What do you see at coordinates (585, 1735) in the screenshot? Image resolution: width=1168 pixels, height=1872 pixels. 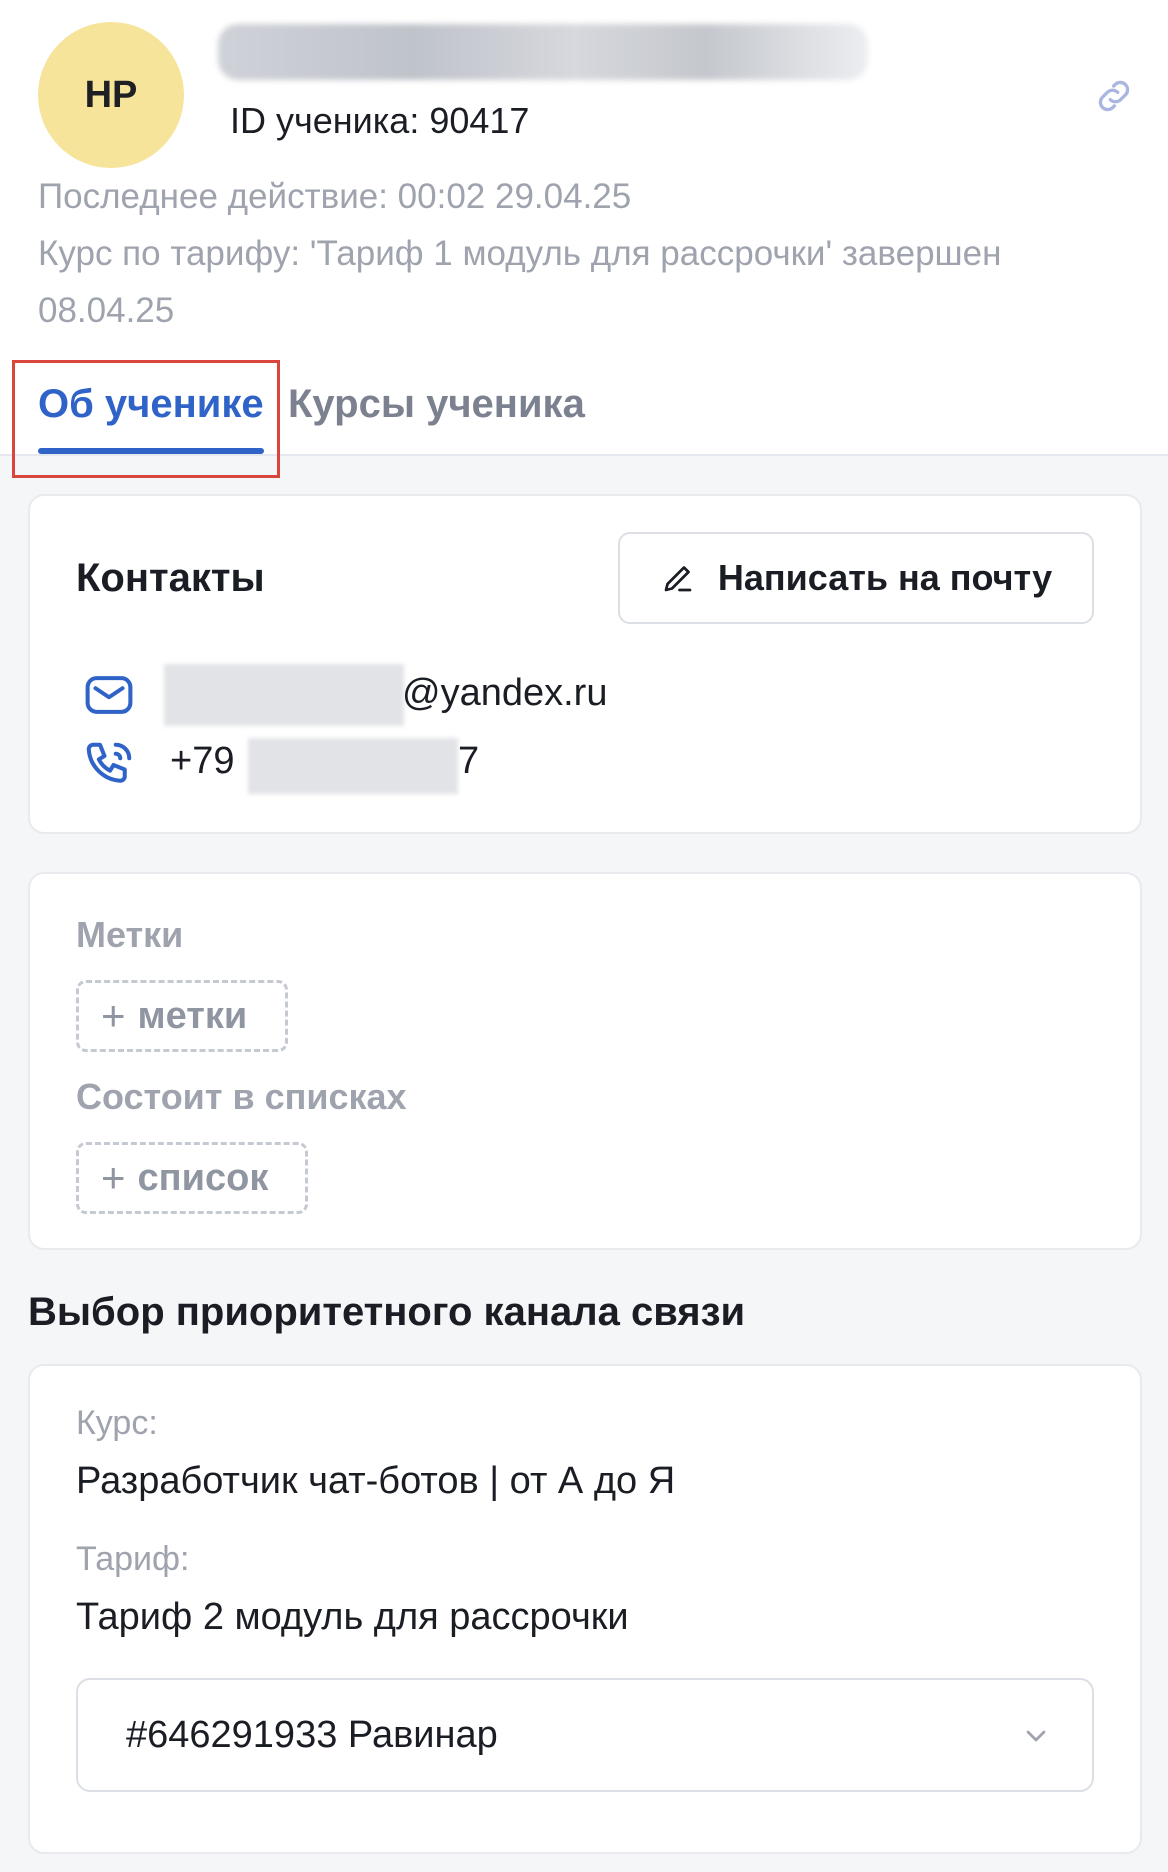 I see `channel-select: #646291933 Равинар` at bounding box center [585, 1735].